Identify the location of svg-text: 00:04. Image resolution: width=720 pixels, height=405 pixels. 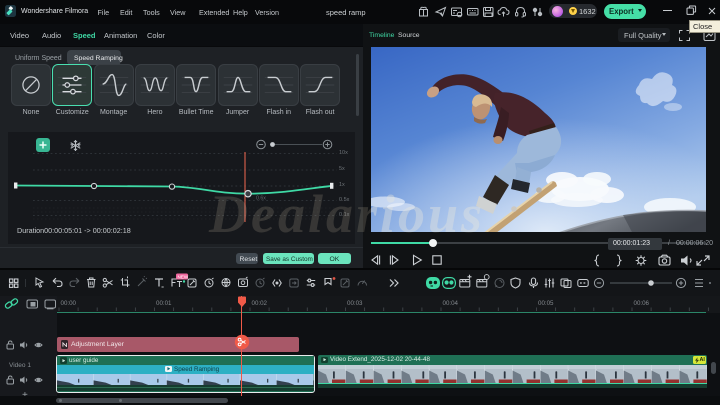
(451, 303).